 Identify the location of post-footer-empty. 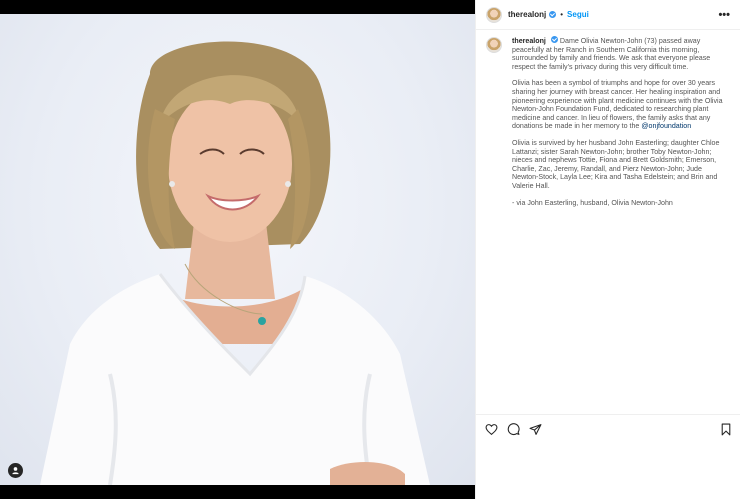
(608, 471).